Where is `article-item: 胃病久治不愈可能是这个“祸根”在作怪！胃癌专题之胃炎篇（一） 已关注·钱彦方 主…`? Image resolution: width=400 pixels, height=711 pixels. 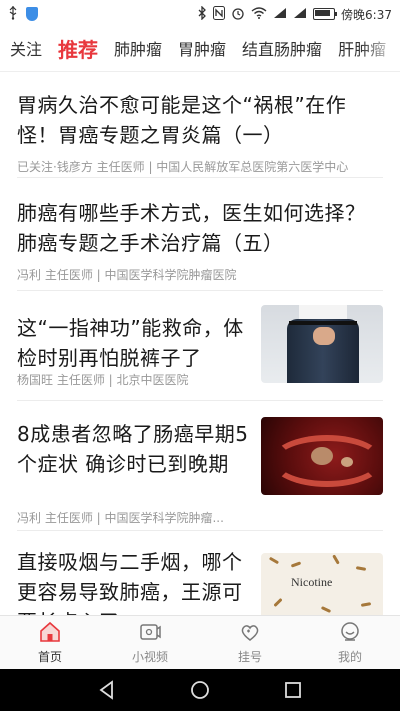 article-item: 胃病久治不愈可能是这个“祸根”在作怪！胃癌专题之胃炎篇（一） 已关注·钱彦方 主… is located at coordinates (200, 125).